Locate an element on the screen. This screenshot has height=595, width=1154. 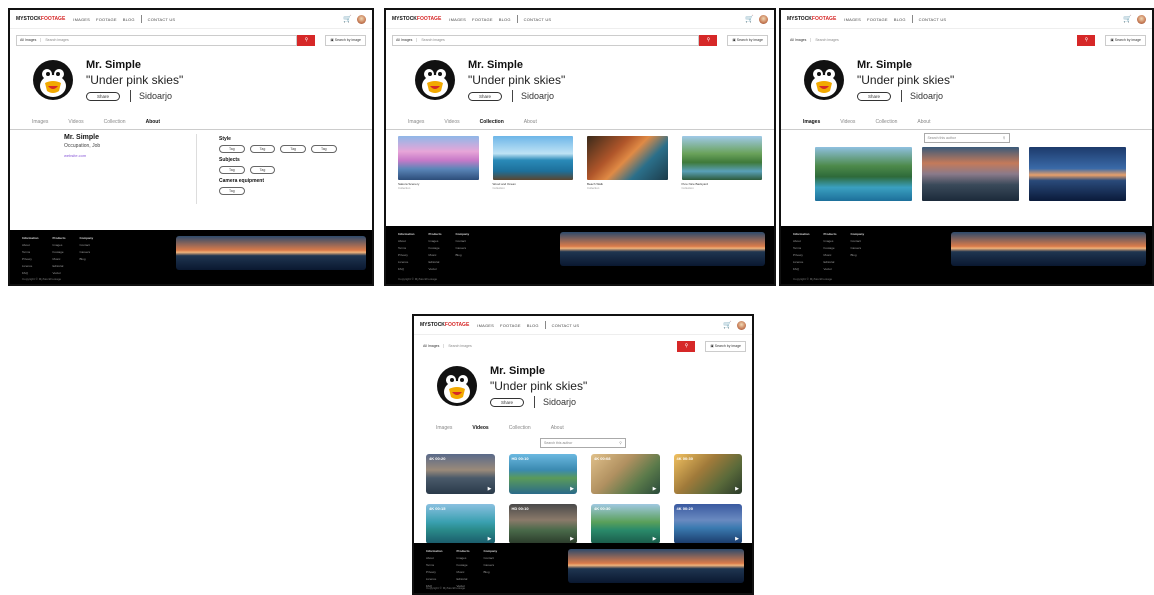
collection-card: Pure Nice Backyard Collection is located at coordinates (721, 163).